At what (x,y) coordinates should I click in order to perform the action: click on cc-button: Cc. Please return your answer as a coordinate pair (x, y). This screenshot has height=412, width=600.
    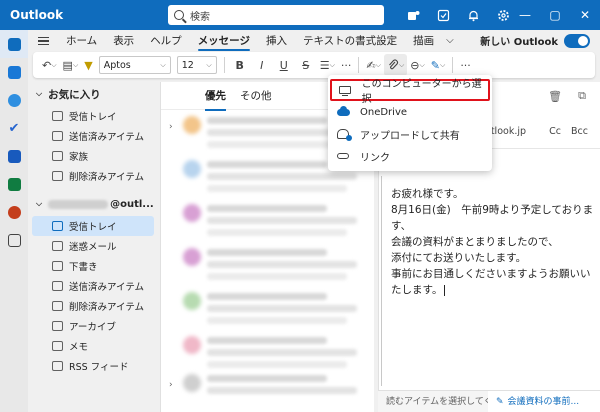
    Looking at the image, I should click on (555, 131).